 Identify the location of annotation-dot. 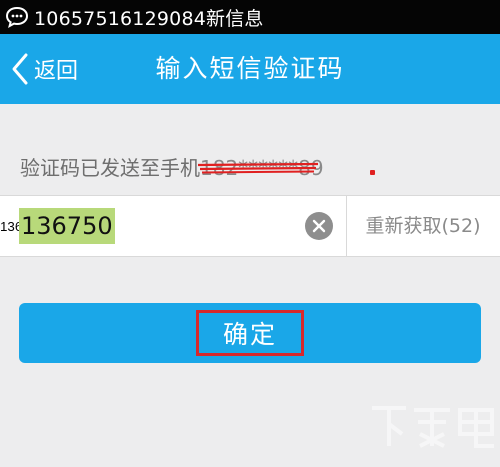
(372, 172).